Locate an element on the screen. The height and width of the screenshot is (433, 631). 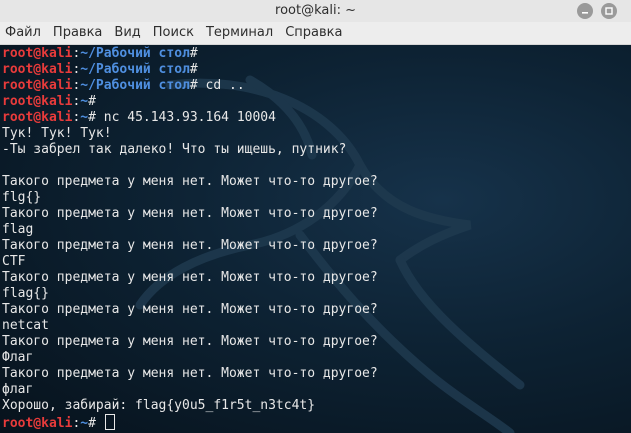
menu-bar: Файл Правка Вид Поиск Терминал Справка is located at coordinates (315, 33).